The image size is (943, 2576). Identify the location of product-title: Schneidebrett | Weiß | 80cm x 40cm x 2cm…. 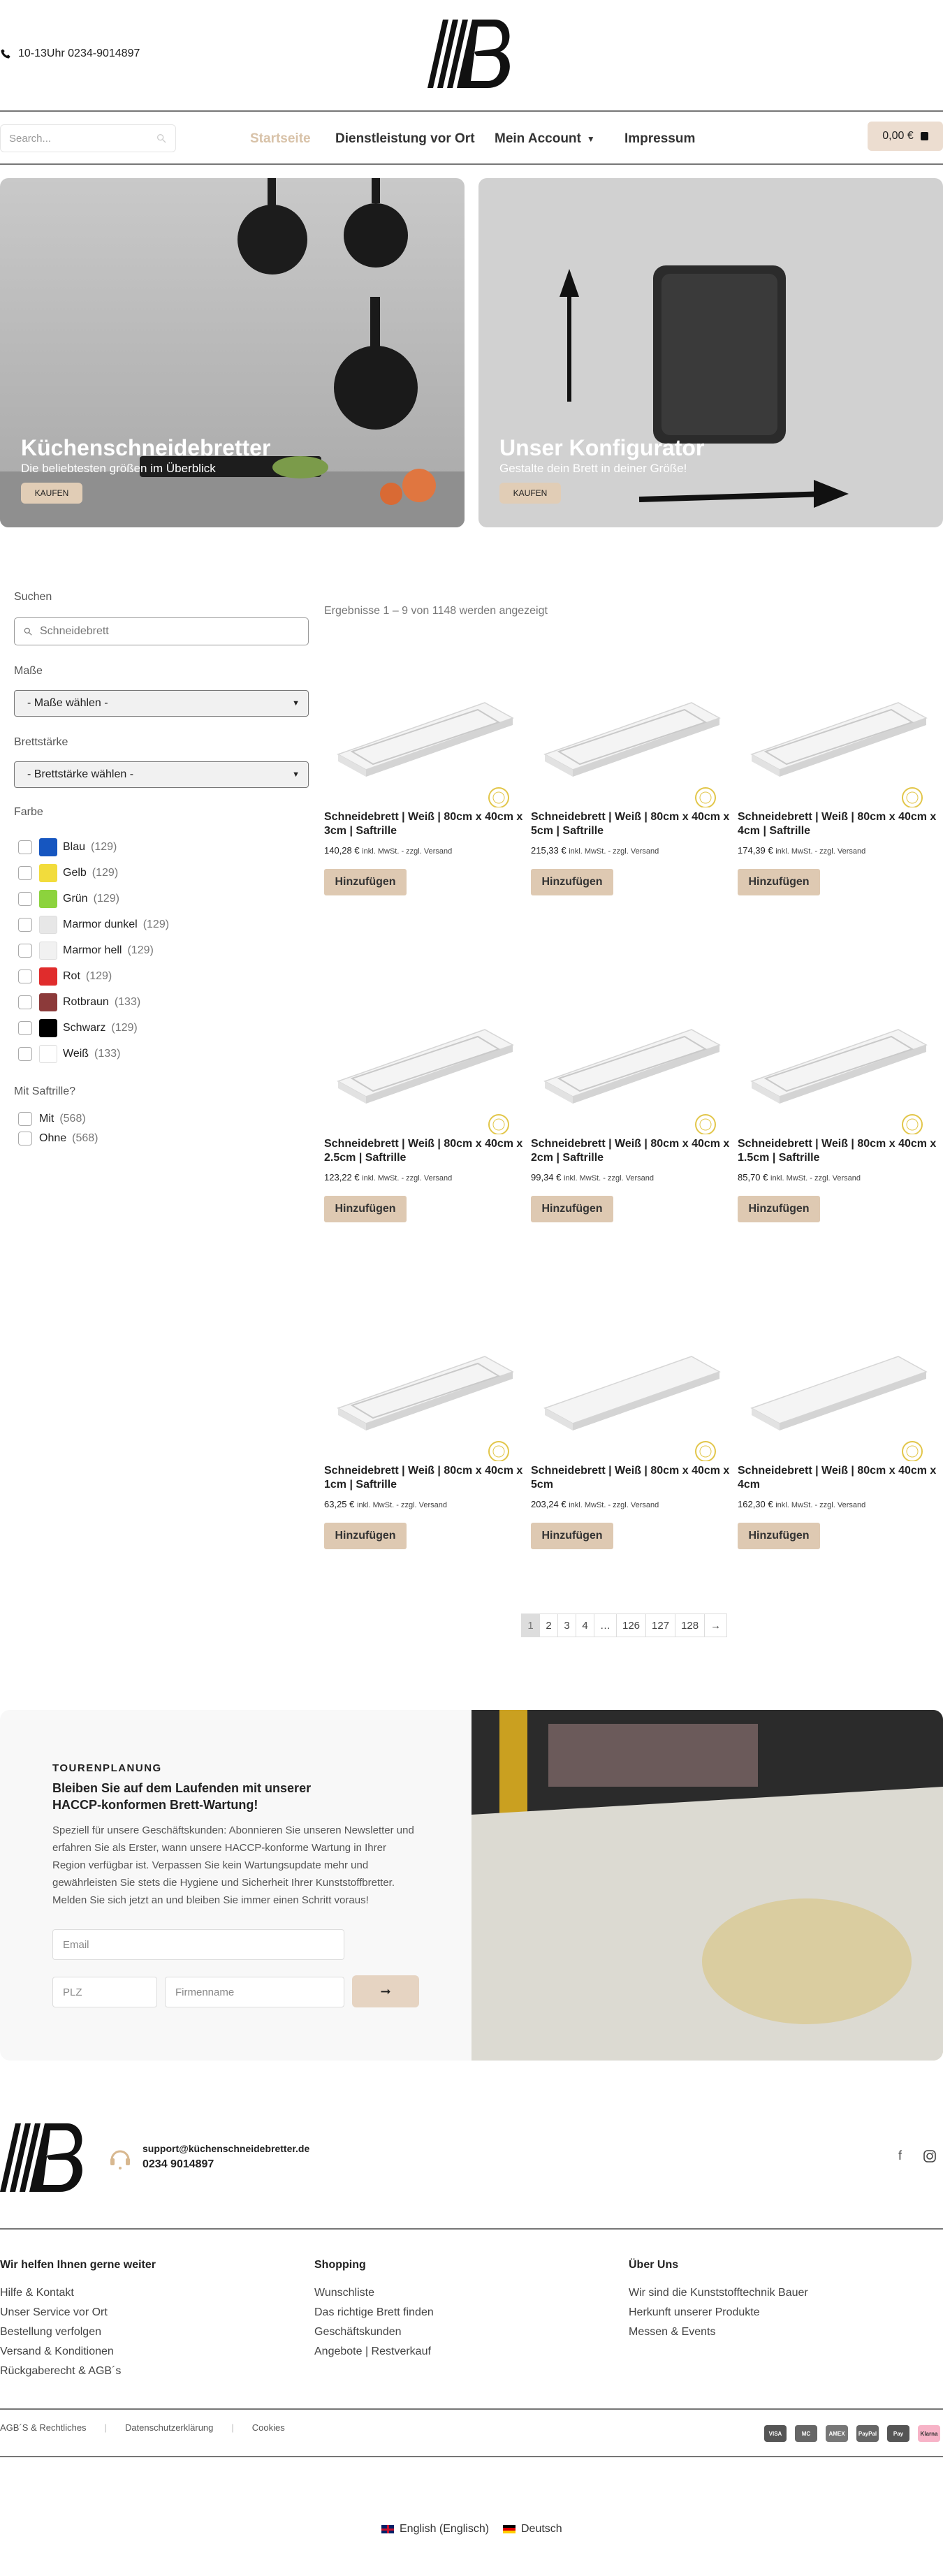
(632, 1151).